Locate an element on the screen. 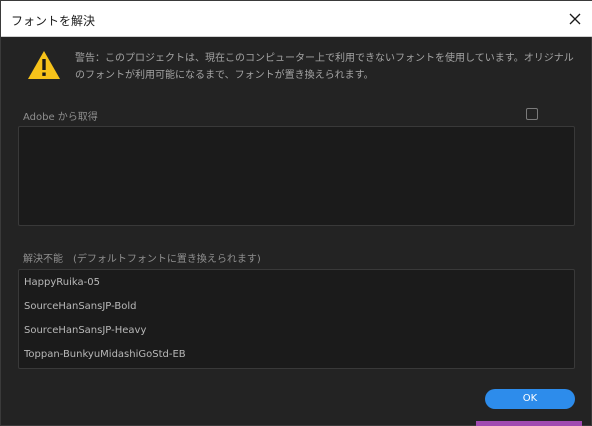  background-window-strip is located at coordinates (529, 423).